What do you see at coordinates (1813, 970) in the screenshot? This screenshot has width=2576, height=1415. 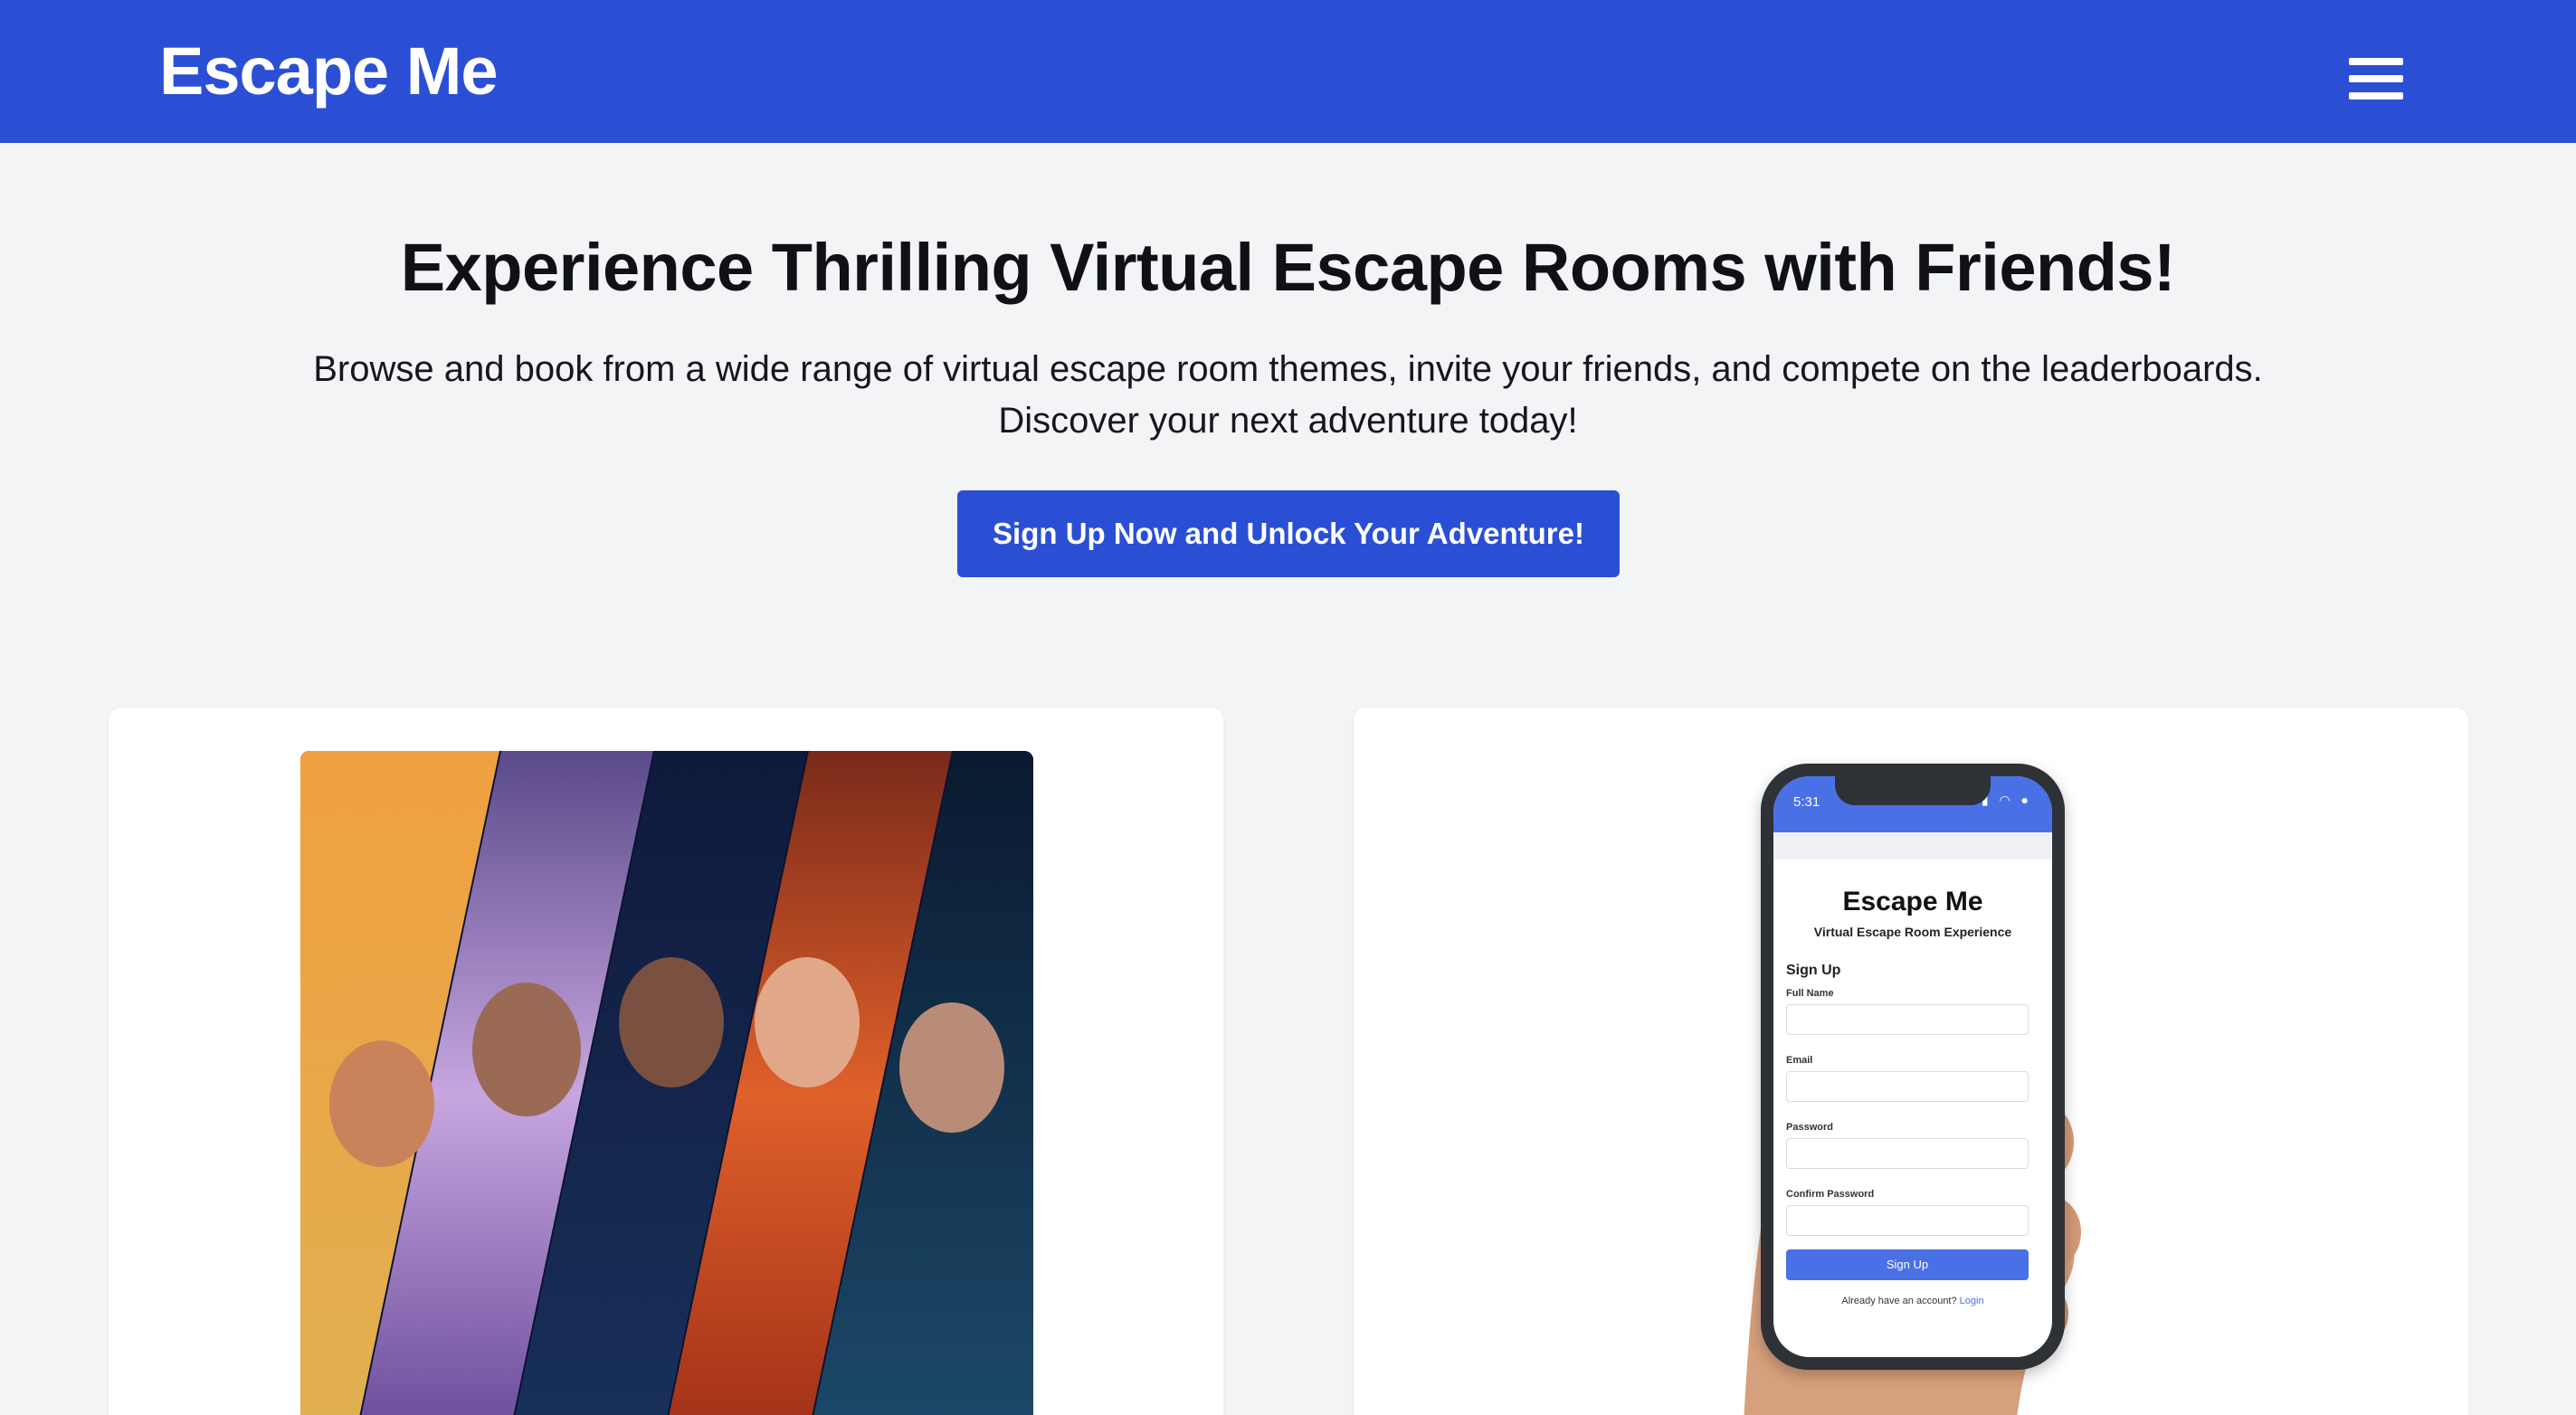 I see `mockup-form-title: Sign Up` at bounding box center [1813, 970].